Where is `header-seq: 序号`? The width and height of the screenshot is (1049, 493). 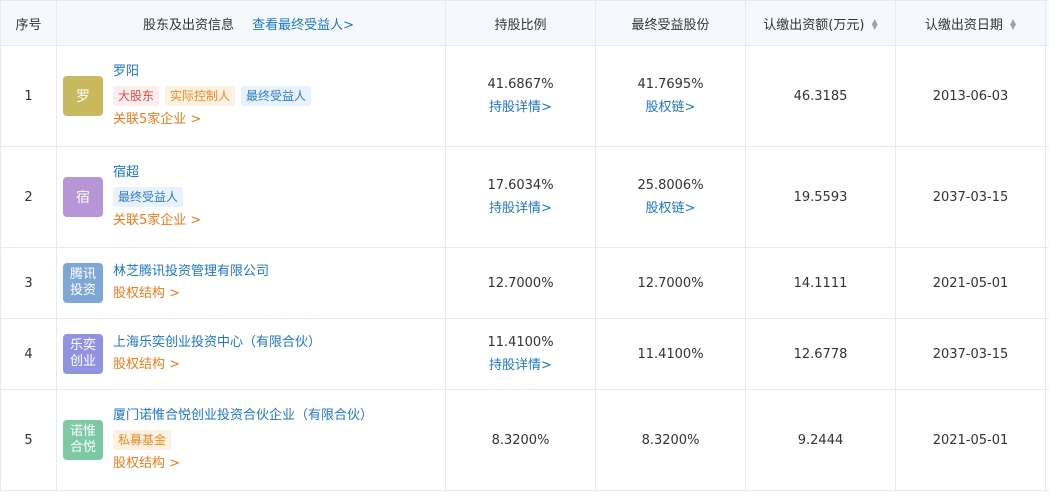
header-seq: 序号 is located at coordinates (28, 23).